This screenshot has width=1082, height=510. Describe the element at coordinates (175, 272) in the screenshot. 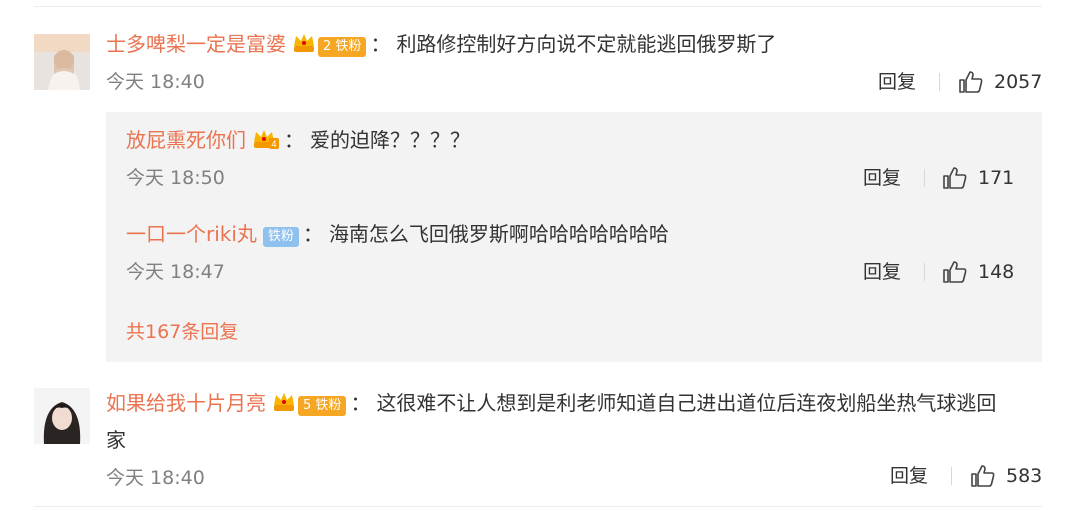

I see `reply-time: 今天 18:47` at that location.